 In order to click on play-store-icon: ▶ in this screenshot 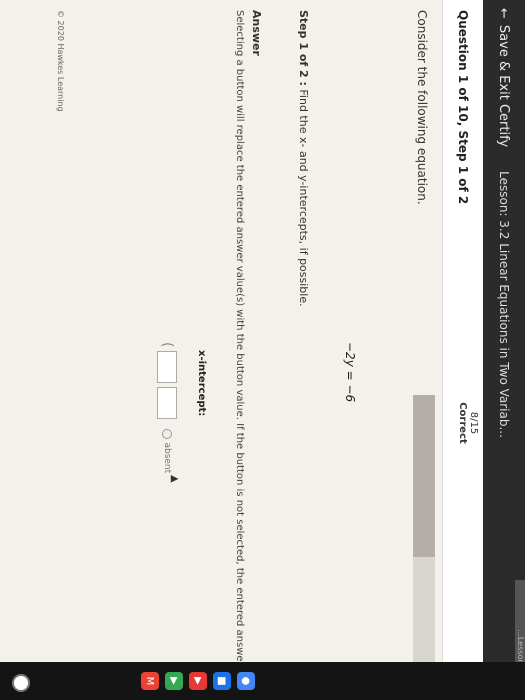, I will do `click(174, 681)`.